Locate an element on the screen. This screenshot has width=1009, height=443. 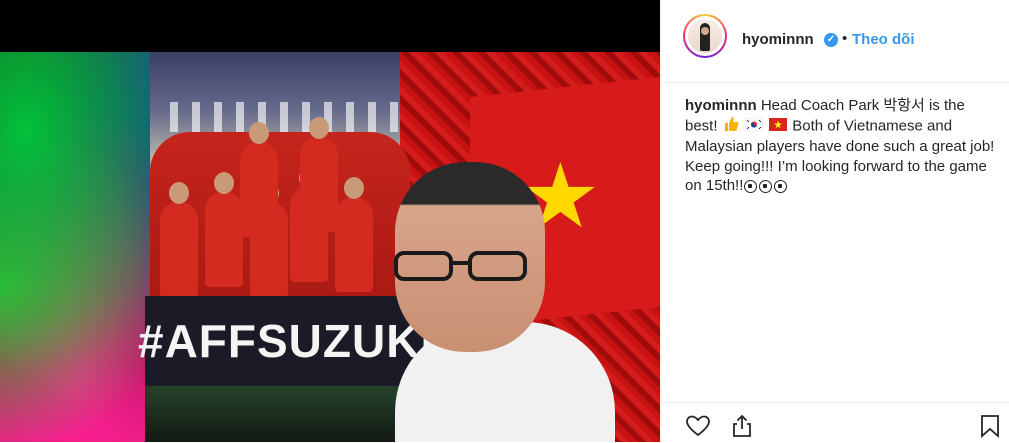
heart-icon is located at coordinates (698, 426).